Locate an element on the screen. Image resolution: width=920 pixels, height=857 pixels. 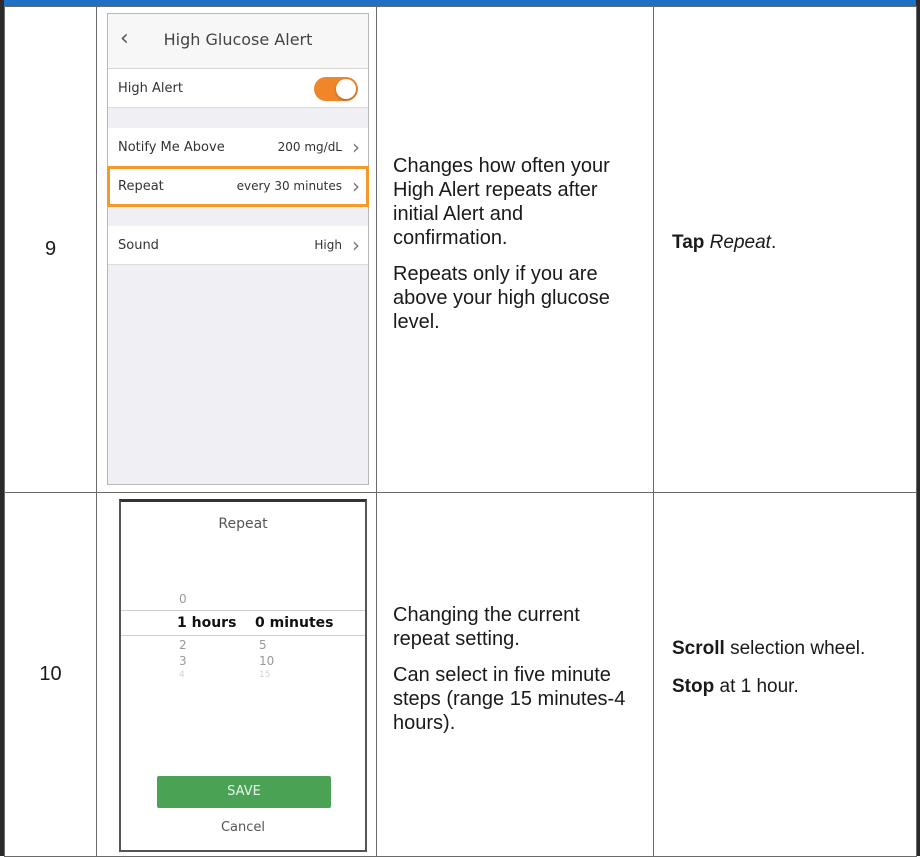
cancel-button: Cancel is located at coordinates (243, 827).